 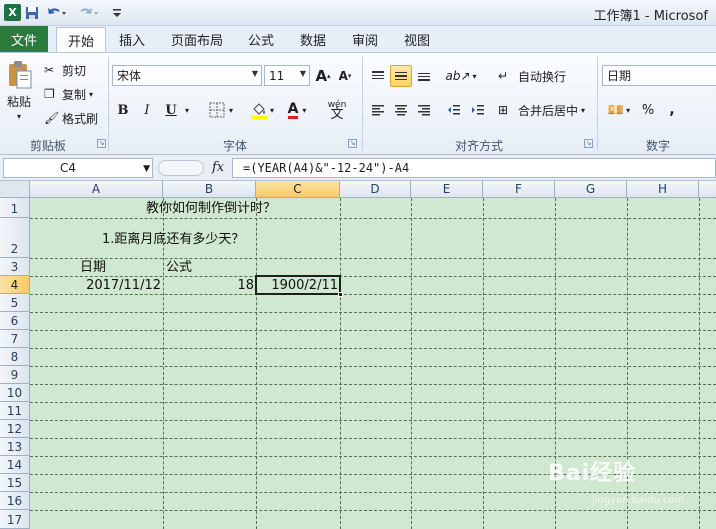 I want to click on tab-file: 文件, so click(x=24, y=39).